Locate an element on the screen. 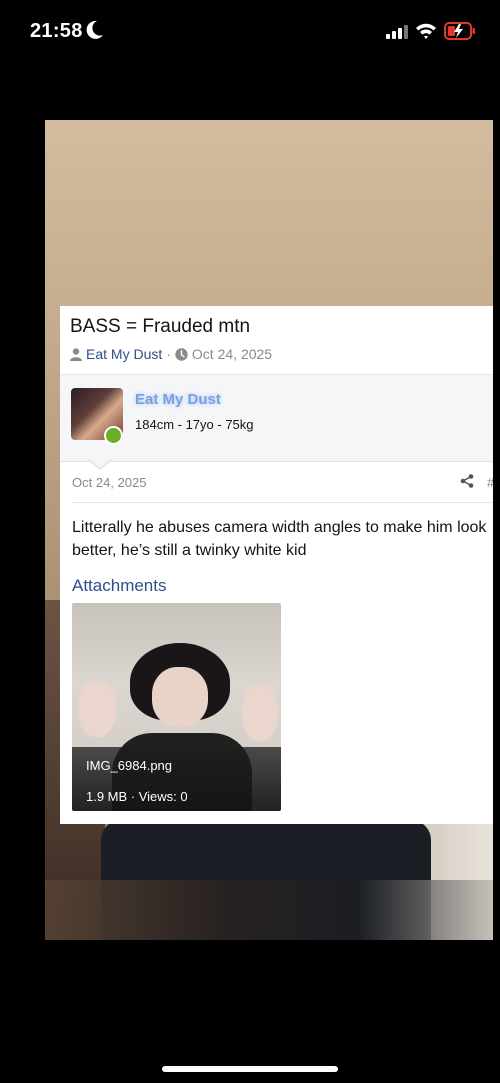  share-icon is located at coordinates (467, 481).